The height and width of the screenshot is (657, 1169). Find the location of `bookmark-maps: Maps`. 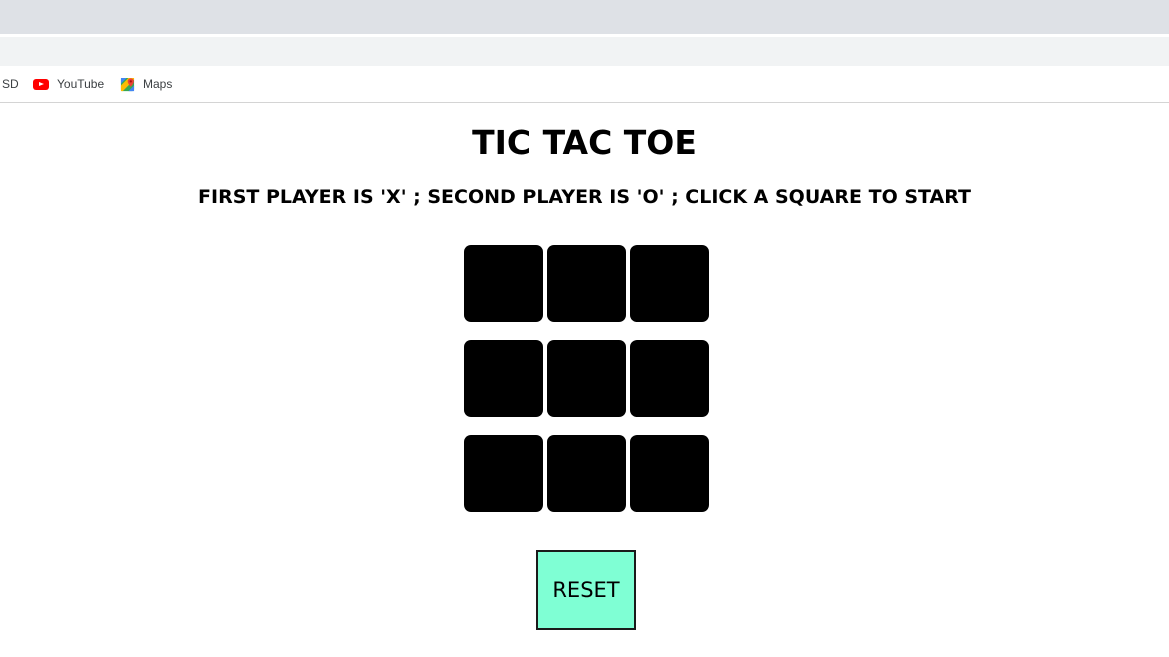

bookmark-maps: Maps is located at coordinates (146, 84).